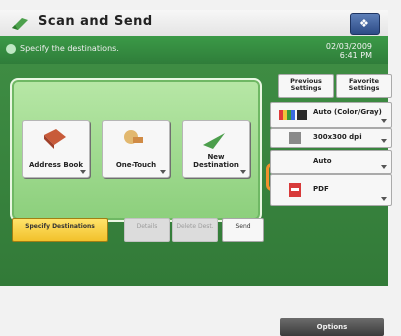 The height and width of the screenshot is (336, 401). I want to click on resolution-icon, so click(295, 138).